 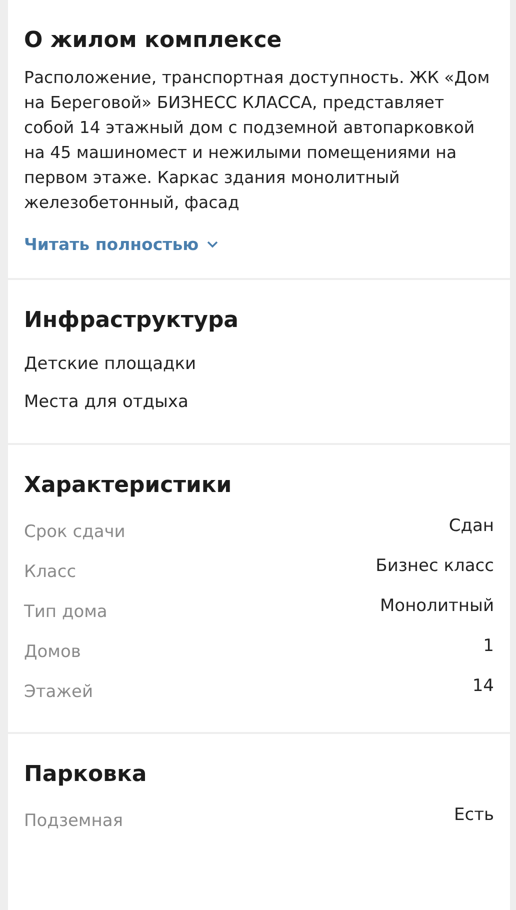 I want to click on characteristic-value: 1, so click(x=488, y=646).